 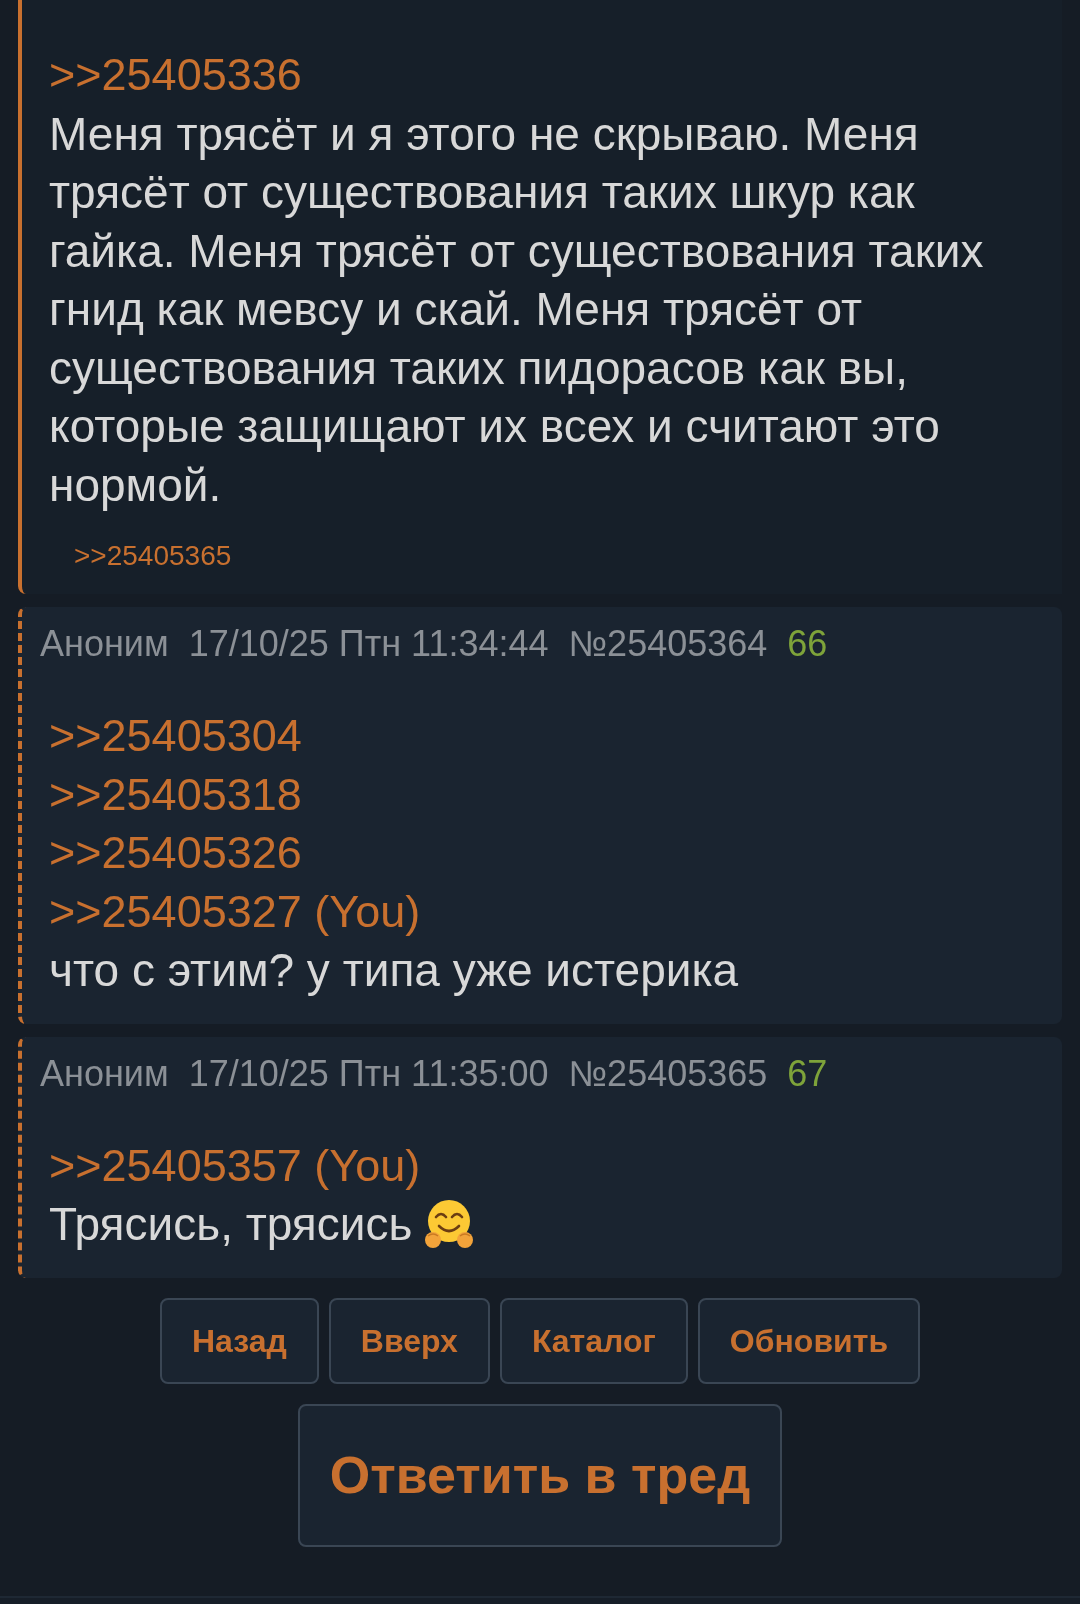 I want to click on post-index: 67, so click(x=807, y=1073).